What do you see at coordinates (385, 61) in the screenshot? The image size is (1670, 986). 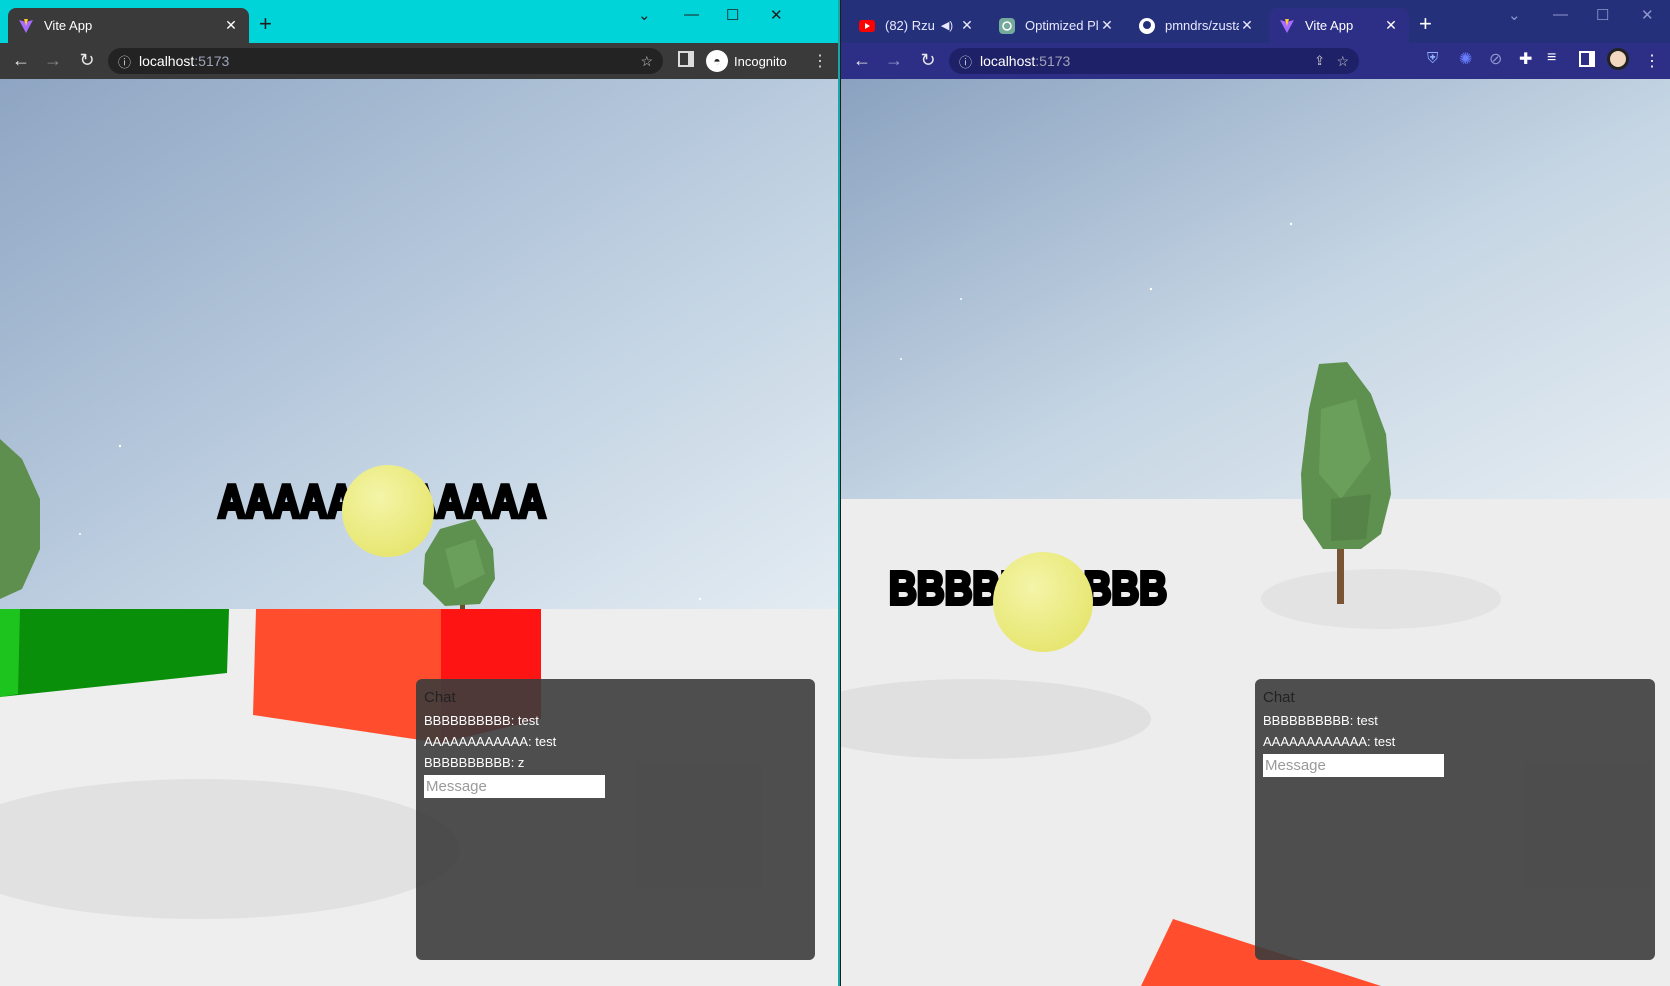 I see `address-bar: ⓘ localhost:5173 ☆` at bounding box center [385, 61].